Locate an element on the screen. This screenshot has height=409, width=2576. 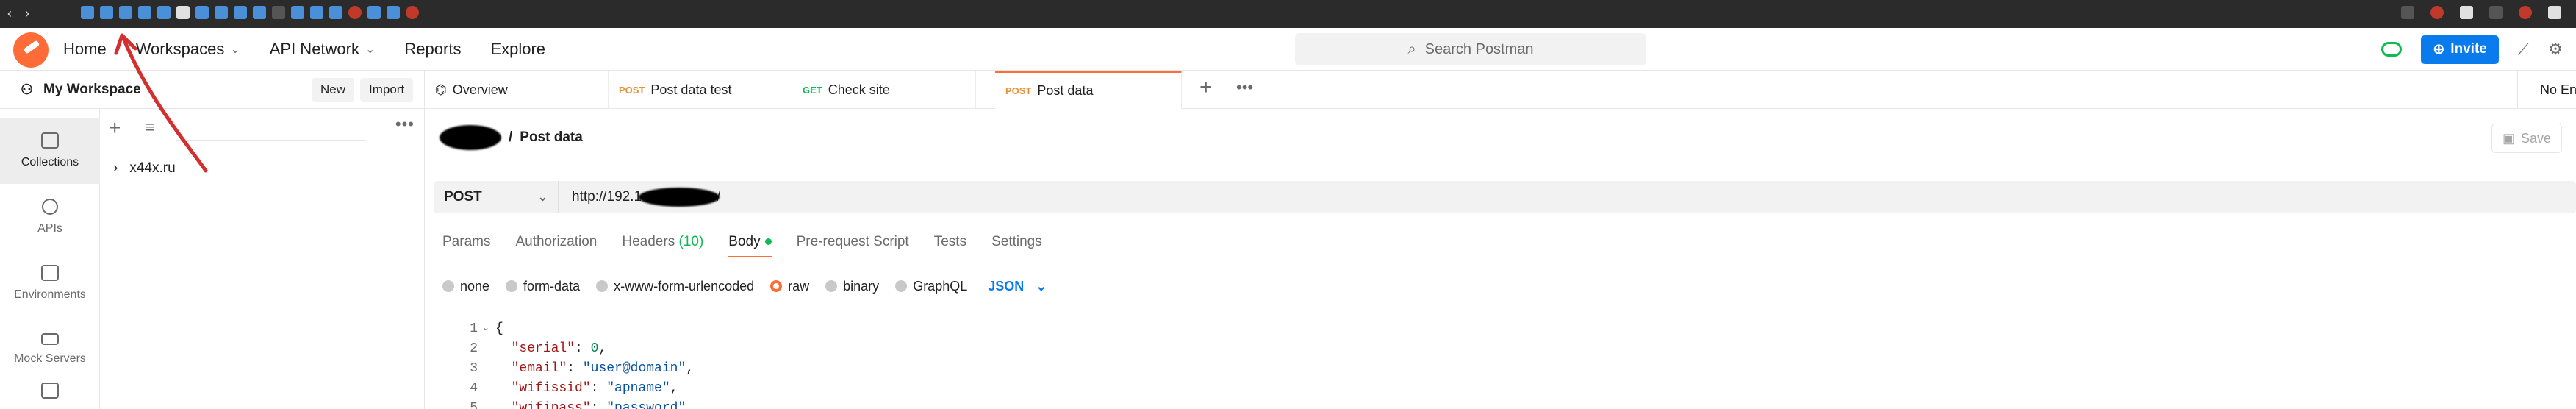
json-key: "wifissid" is located at coordinates (551, 389).